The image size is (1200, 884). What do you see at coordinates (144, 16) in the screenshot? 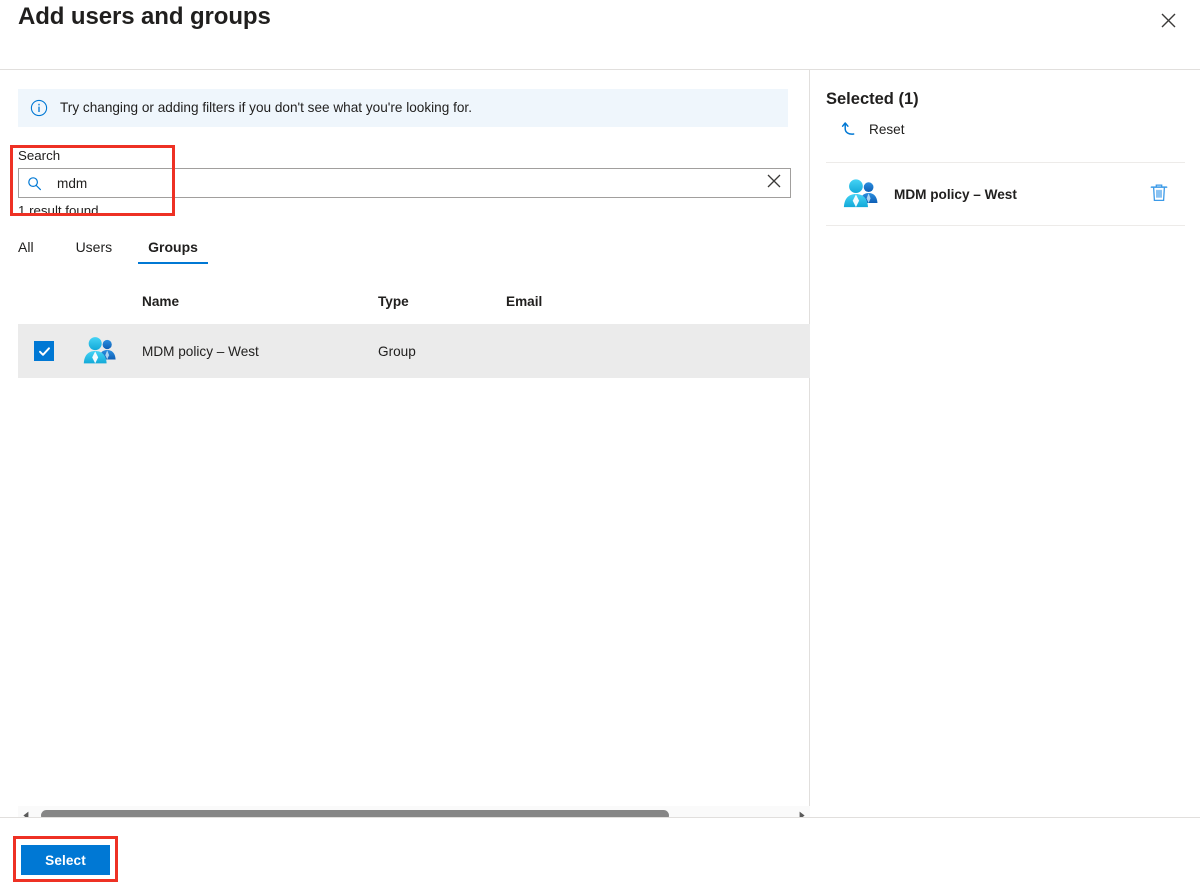
I see `page-title: Add users and groups` at bounding box center [144, 16].